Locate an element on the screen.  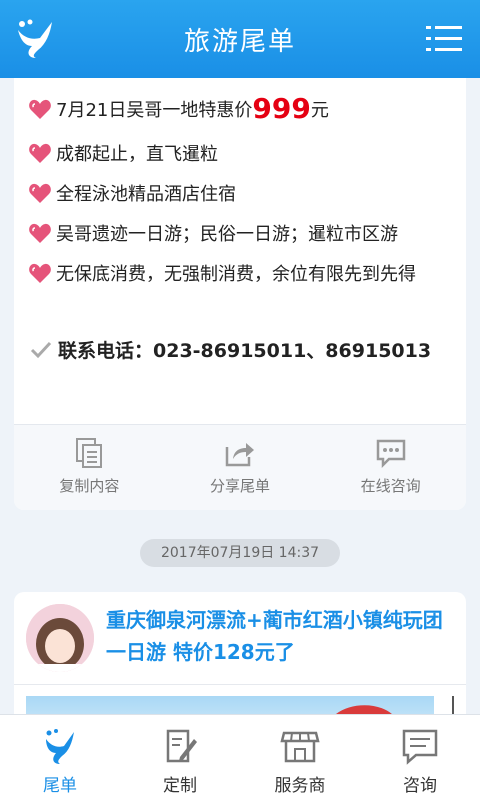
post-line: 无保底消费，无强制消费，余位有限先到先得 is located at coordinates (222, 273).